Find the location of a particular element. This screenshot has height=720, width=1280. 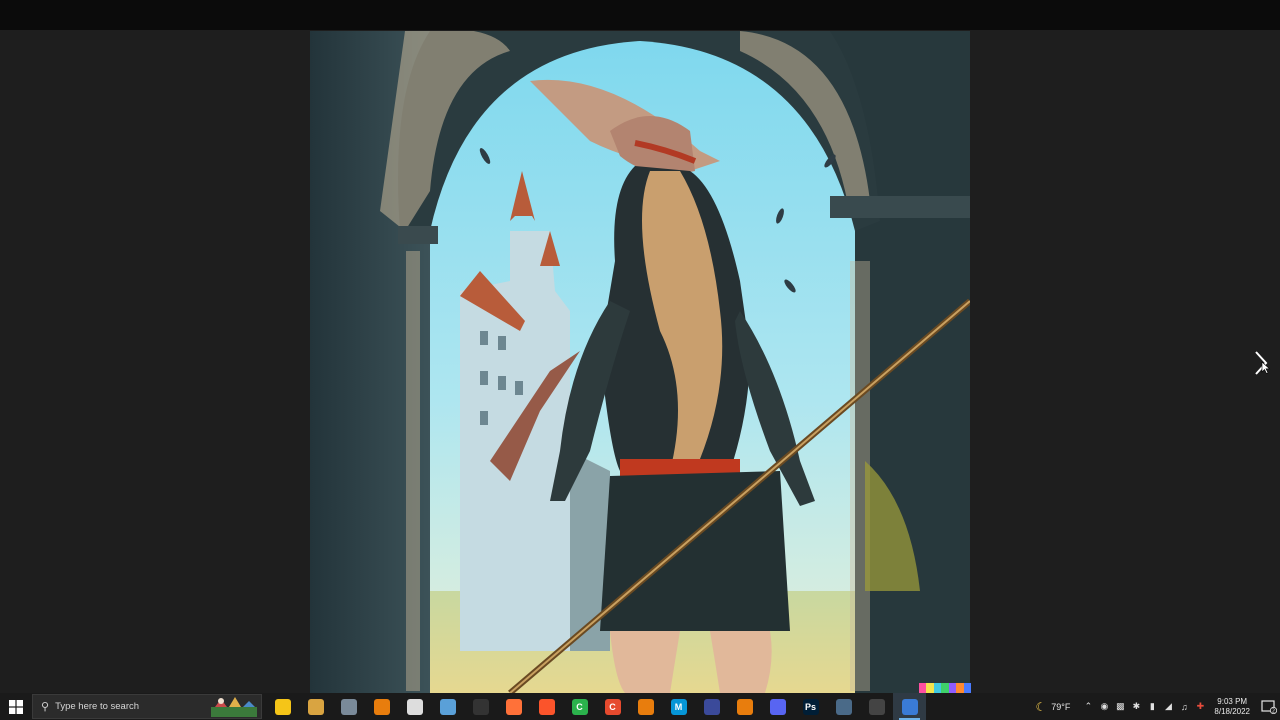

taskbar-app-maya: M is located at coordinates (678, 706).